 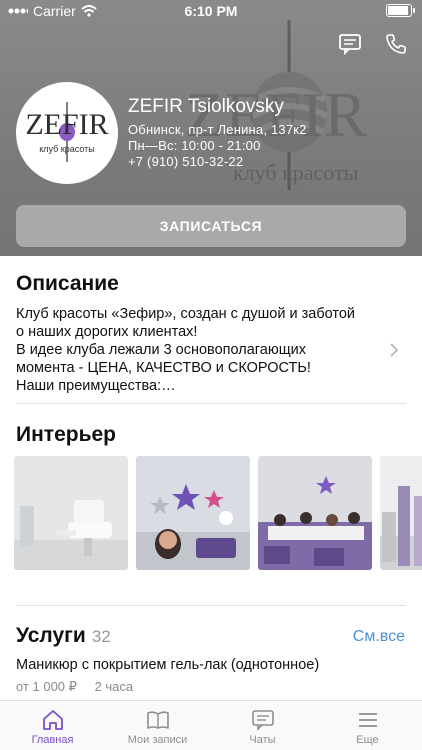 What do you see at coordinates (367, 740) in the screenshot?
I see `tab-more-label: Еще` at bounding box center [367, 740].